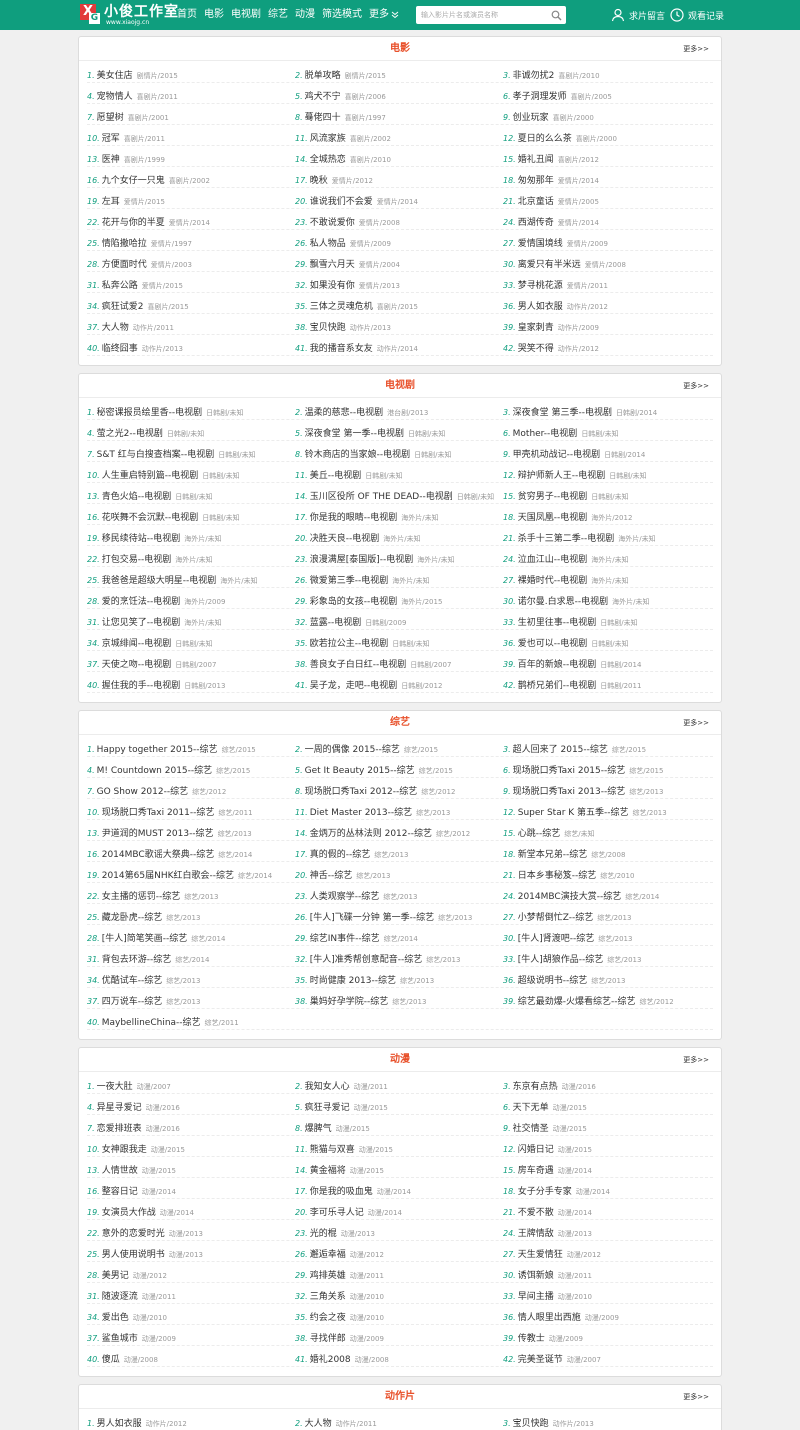 The image size is (800, 1430). What do you see at coordinates (395, 746) in the screenshot?
I see `list-item: 2. 一周的偶像 2015--综艺 综艺/2015` at bounding box center [395, 746].